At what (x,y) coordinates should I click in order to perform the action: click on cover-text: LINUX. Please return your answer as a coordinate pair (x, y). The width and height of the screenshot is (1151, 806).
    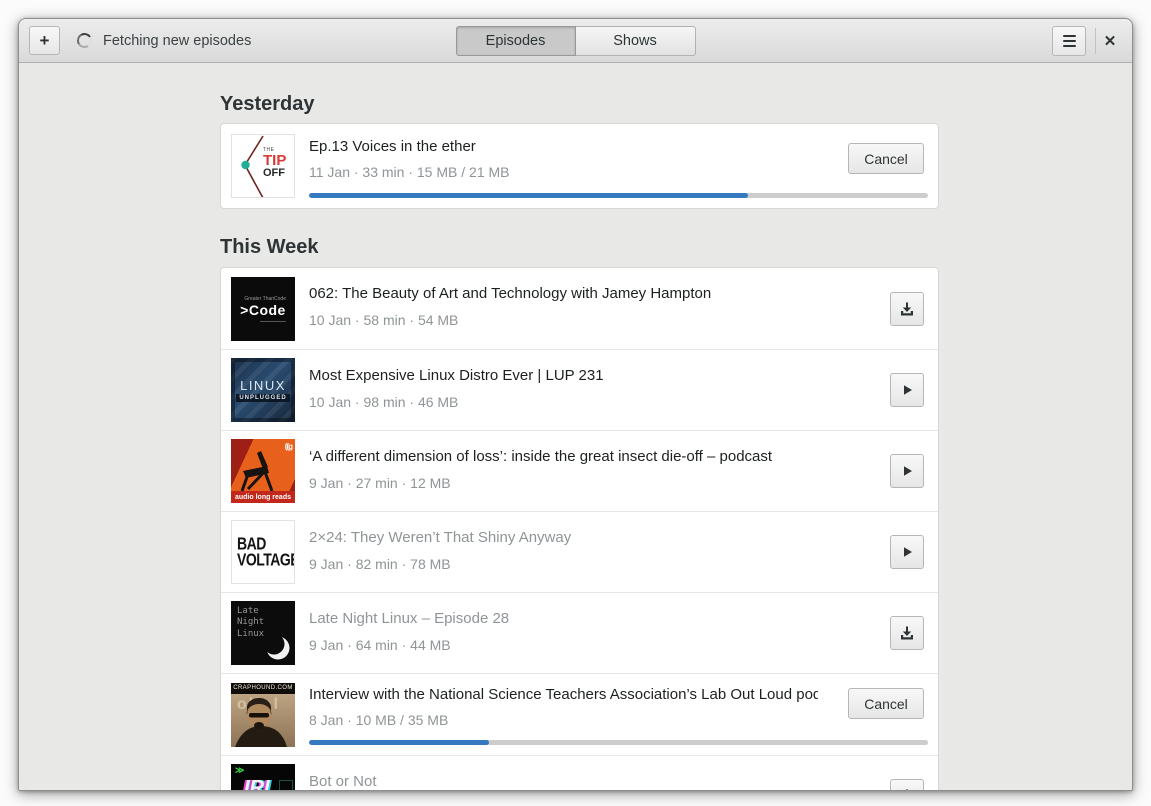
    Looking at the image, I should click on (263, 385).